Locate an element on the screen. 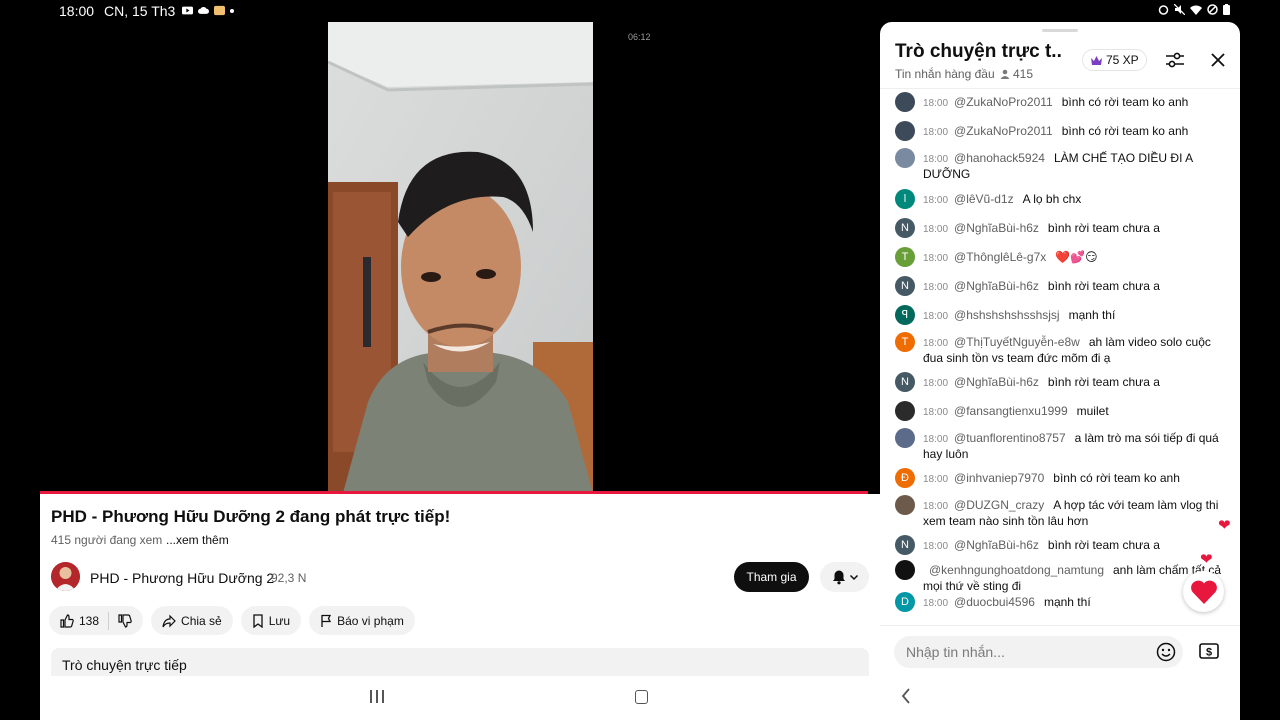 The width and height of the screenshot is (1280, 720). chat-avatar: ꟼ is located at coordinates (905, 315).